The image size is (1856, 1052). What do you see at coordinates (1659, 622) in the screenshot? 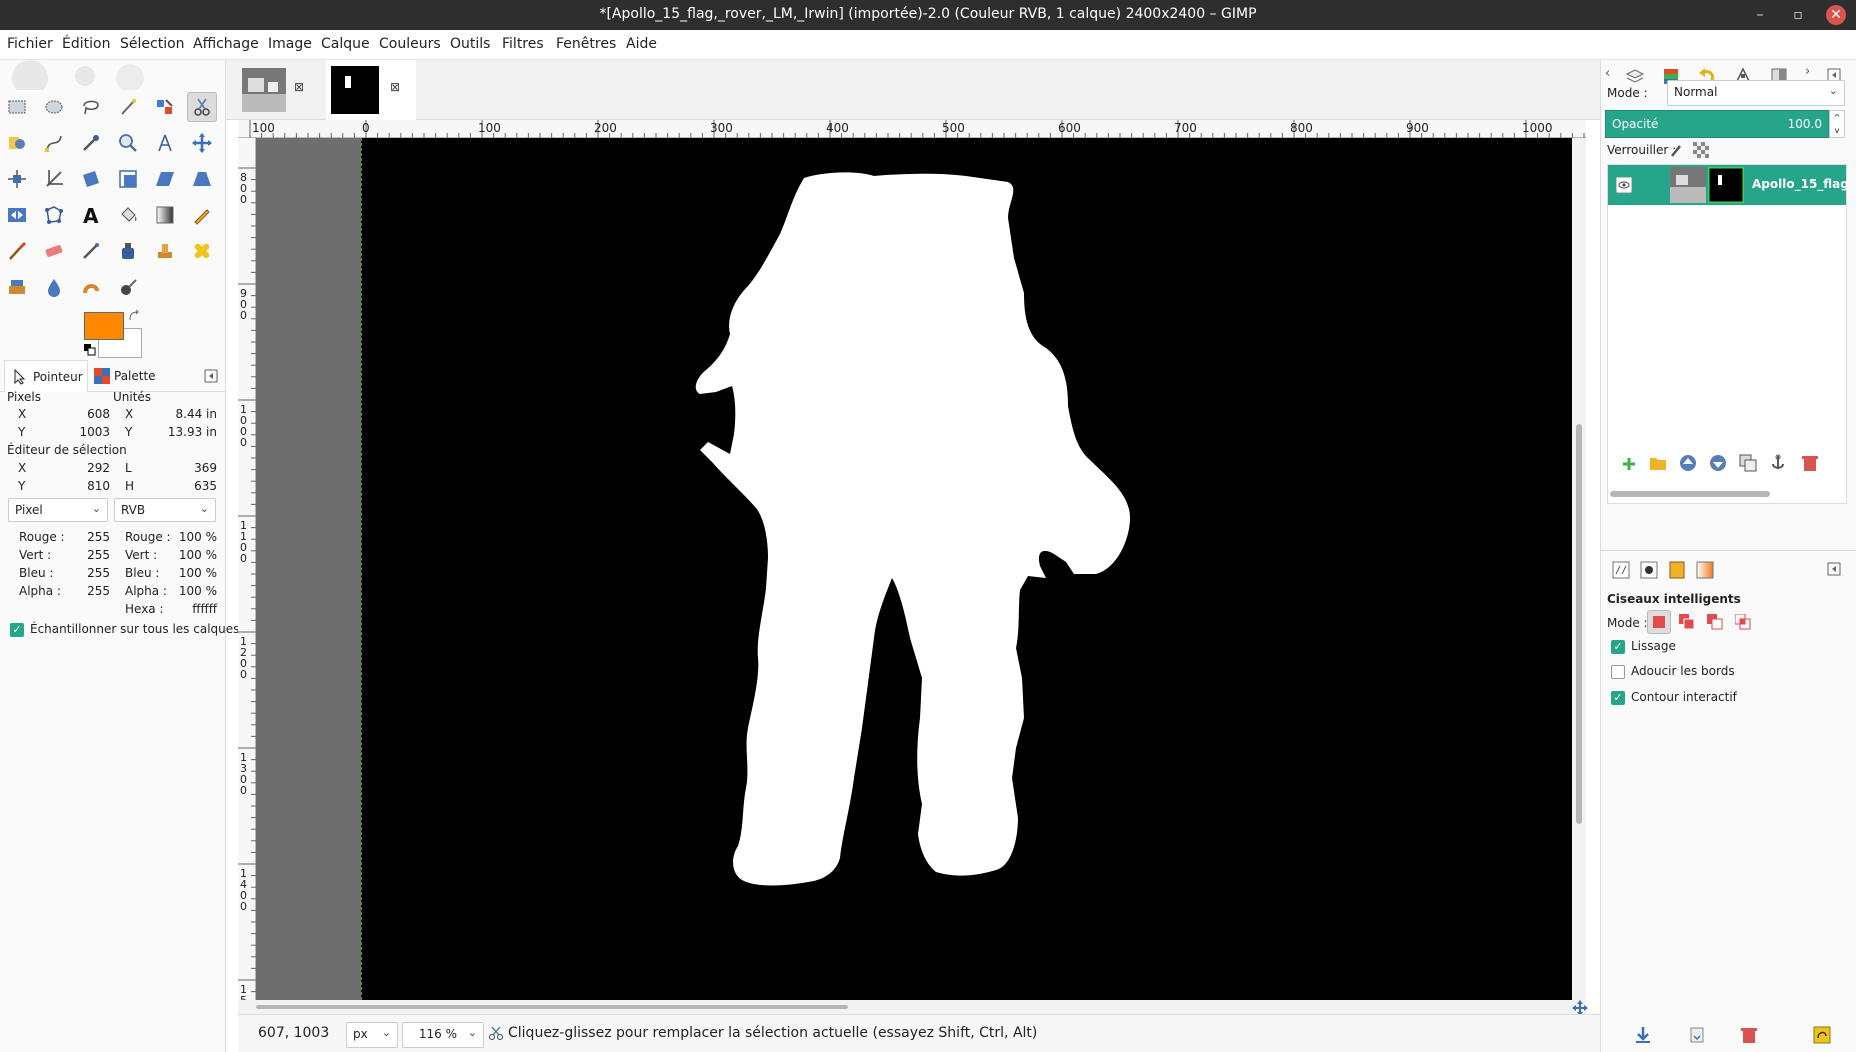
I see `mode-replace-button` at bounding box center [1659, 622].